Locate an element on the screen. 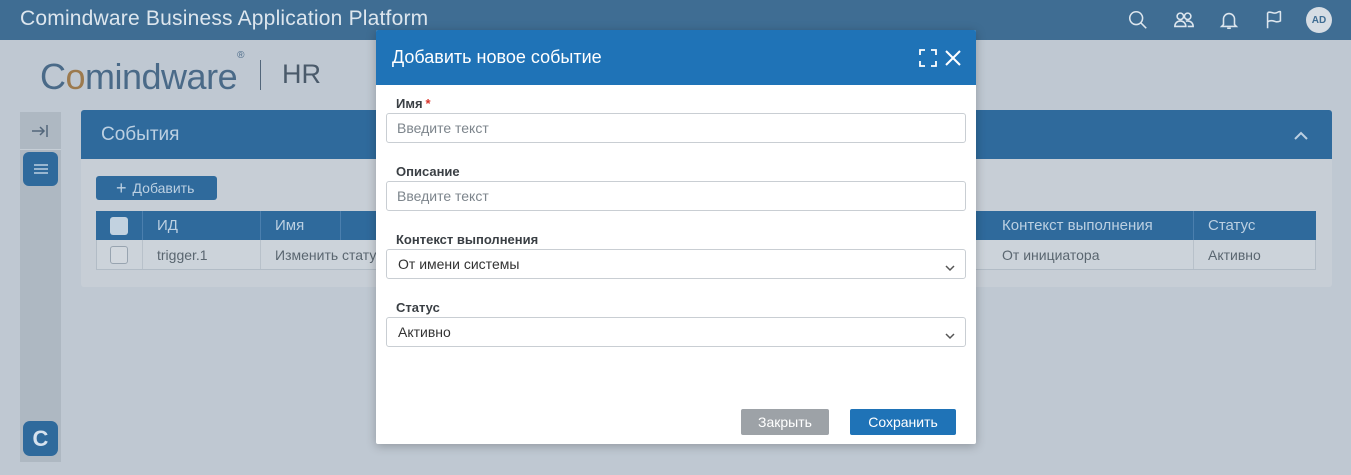 The image size is (1351, 475). dialog-header: Добавить новое событие is located at coordinates (676, 57).